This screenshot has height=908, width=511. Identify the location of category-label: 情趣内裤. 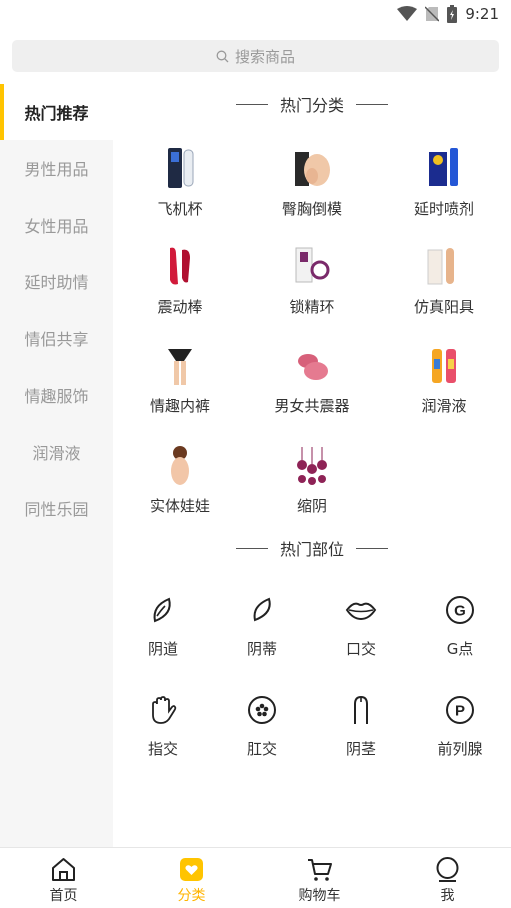
(179, 406).